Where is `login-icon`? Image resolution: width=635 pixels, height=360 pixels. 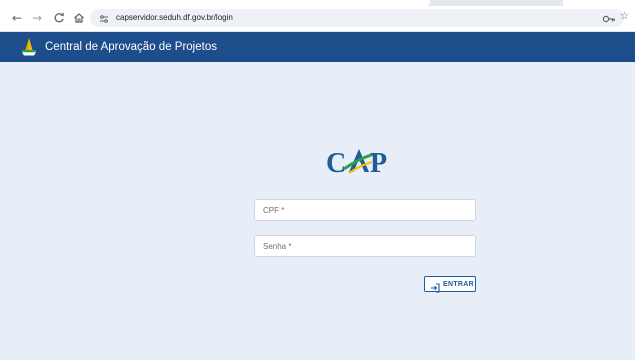 login-icon is located at coordinates (435, 286).